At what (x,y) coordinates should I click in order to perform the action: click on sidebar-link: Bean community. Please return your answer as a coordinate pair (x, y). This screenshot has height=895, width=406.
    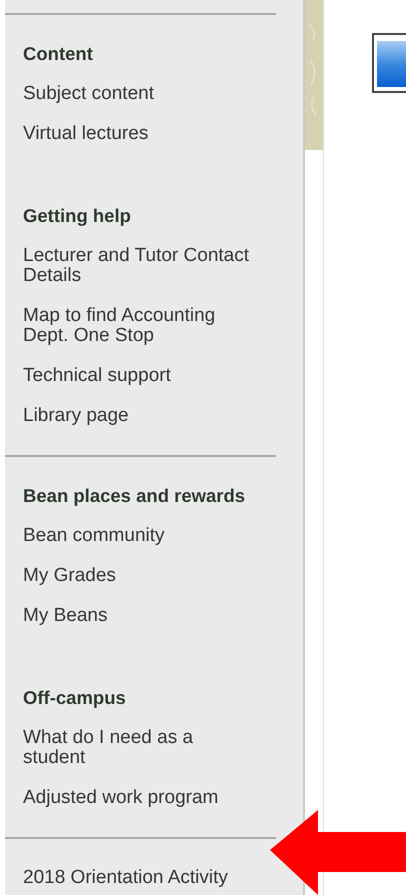
    Looking at the image, I should click on (87, 536).